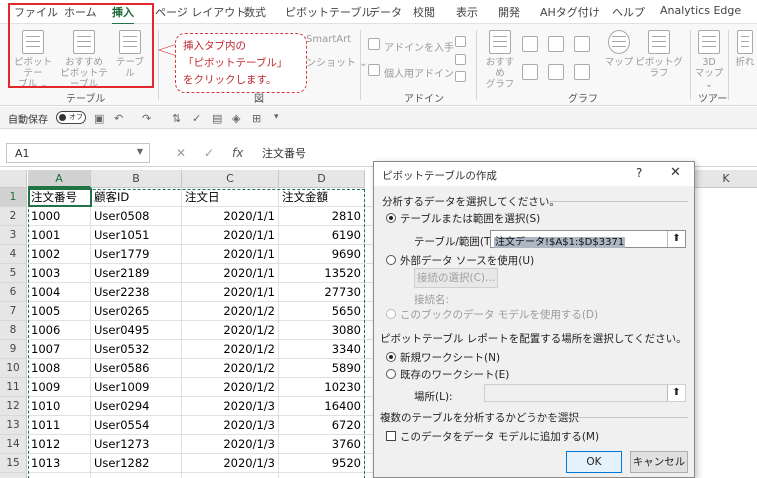 The height and width of the screenshot is (478, 757). I want to click on tab-review: 校閲, so click(424, 12).